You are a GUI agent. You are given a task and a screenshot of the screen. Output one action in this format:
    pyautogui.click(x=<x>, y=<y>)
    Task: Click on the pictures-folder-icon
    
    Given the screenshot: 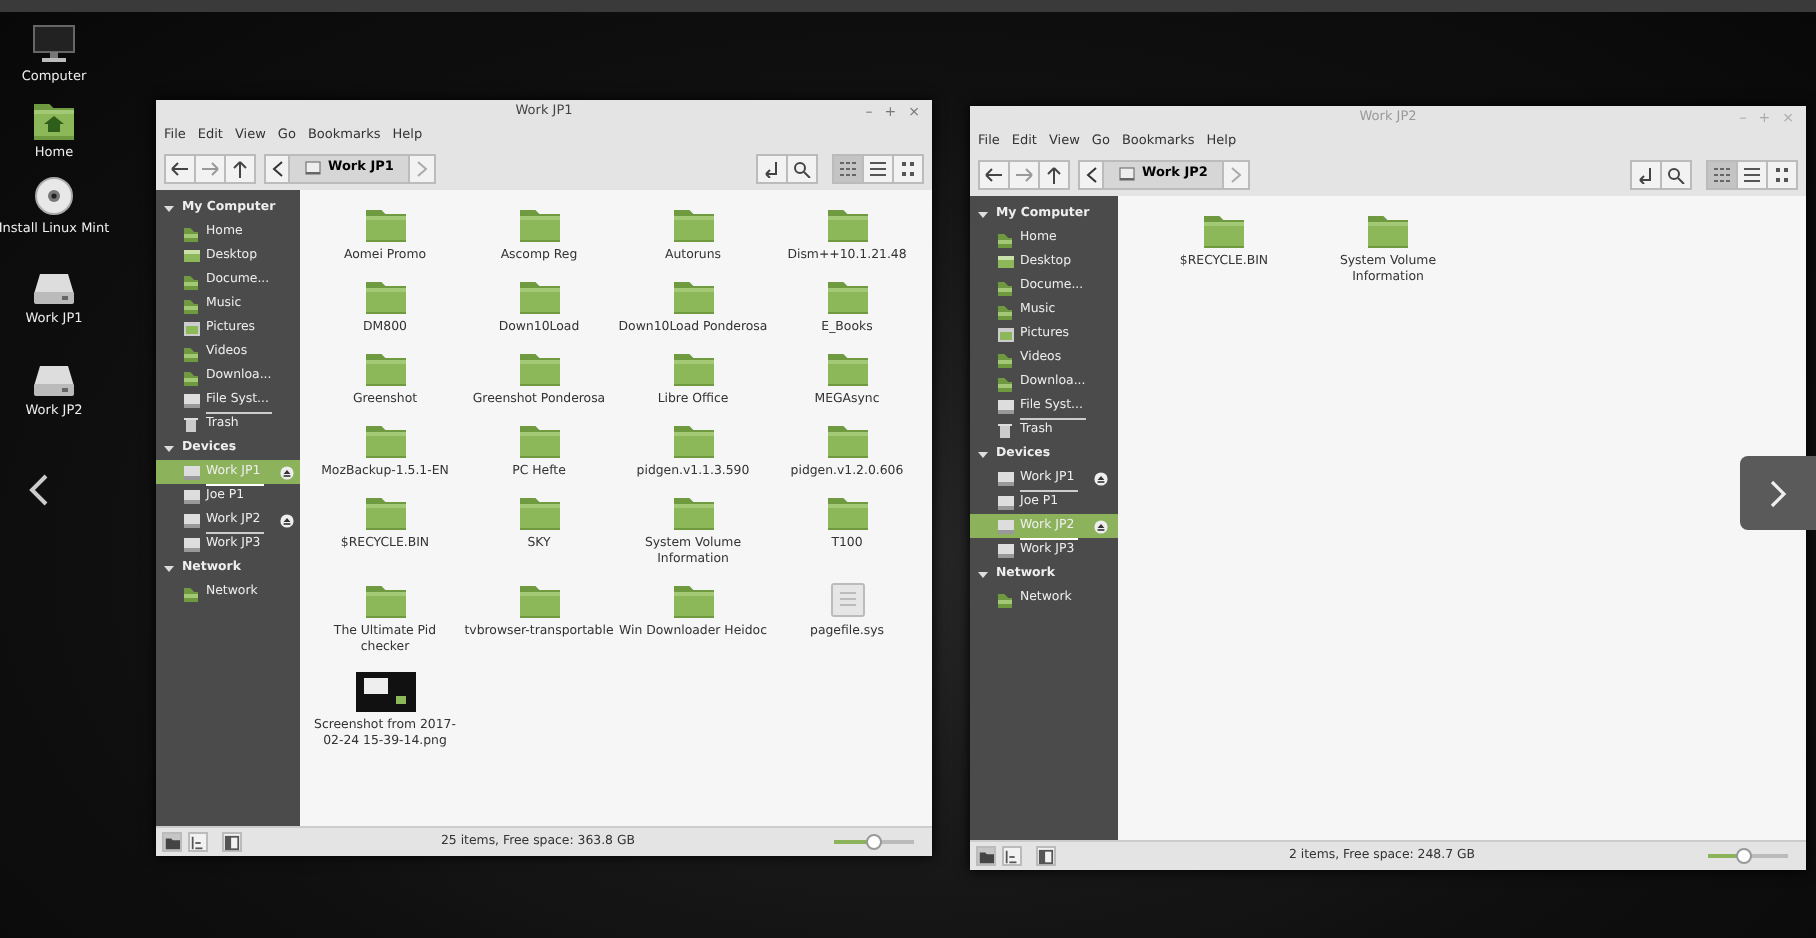 What is the action you would take?
    pyautogui.click(x=191, y=328)
    